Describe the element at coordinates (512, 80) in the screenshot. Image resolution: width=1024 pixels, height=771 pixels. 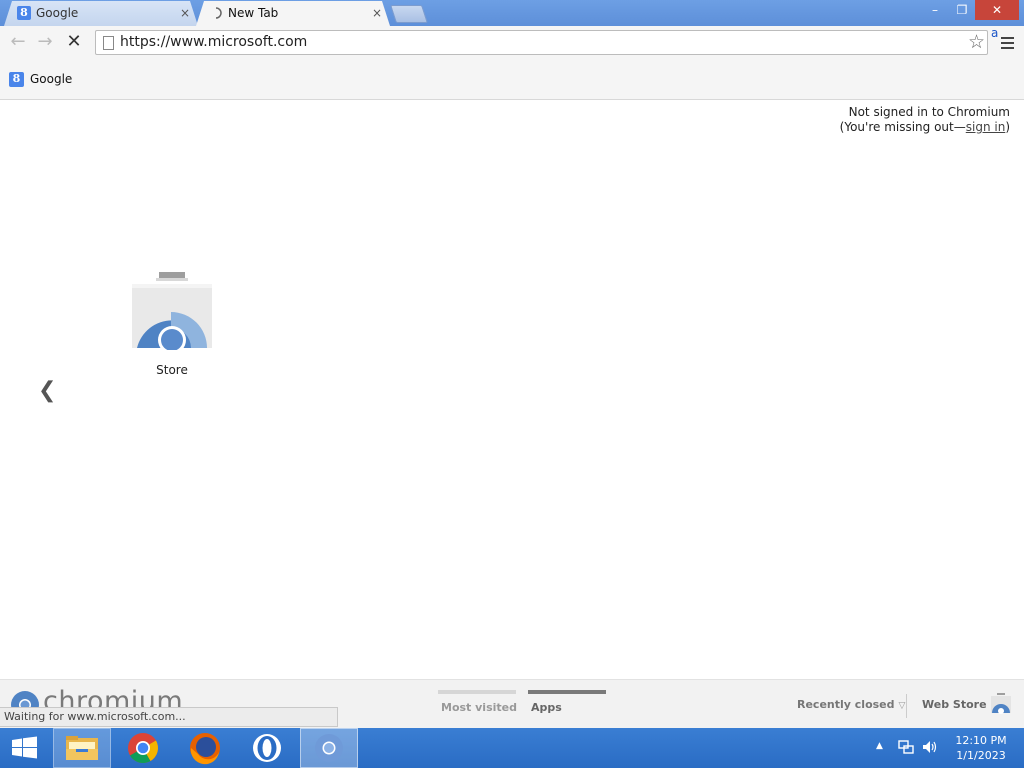
I see `bookmarks-bar: 8 Google` at that location.